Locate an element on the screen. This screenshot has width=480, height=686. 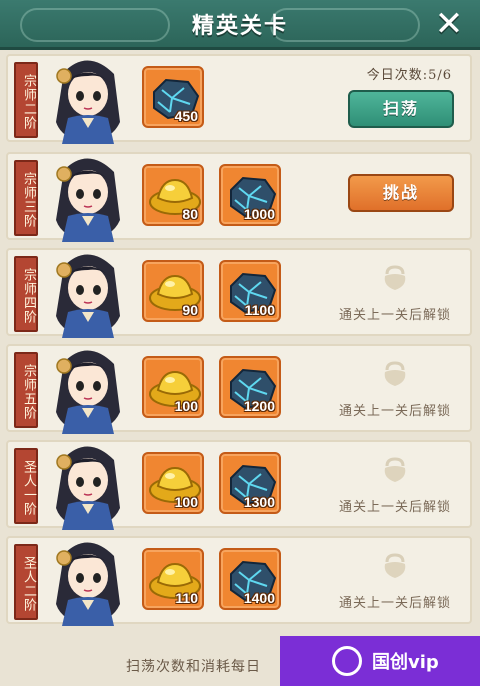
stage-row: 宗师四阶 90 1100 通关上一关后解锁 is located at coordinates (239, 292).